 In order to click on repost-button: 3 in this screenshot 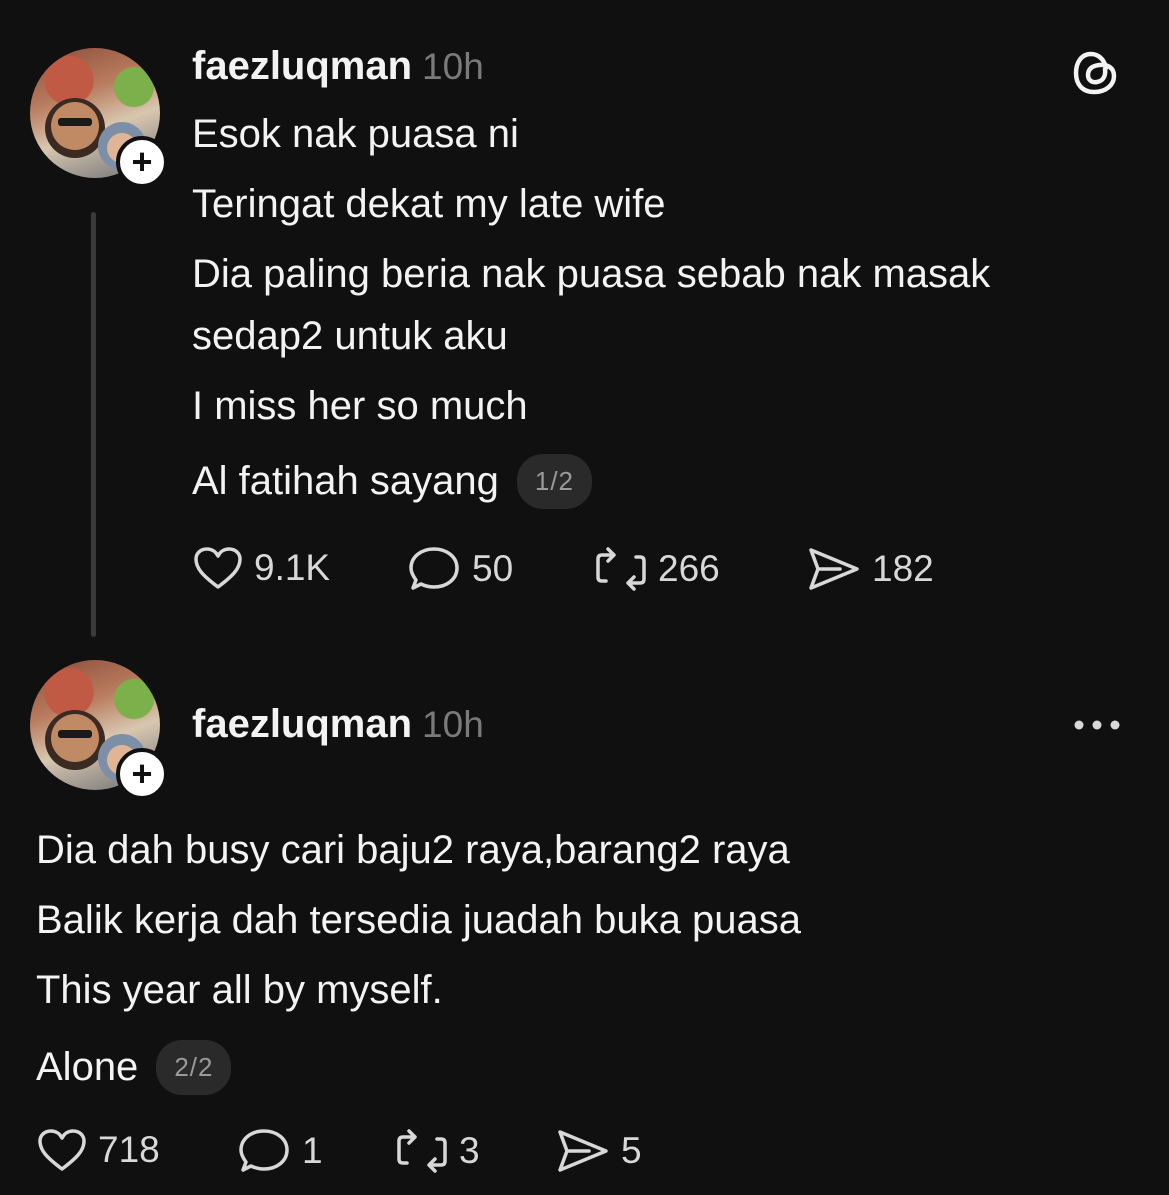, I will do `click(437, 1151)`.